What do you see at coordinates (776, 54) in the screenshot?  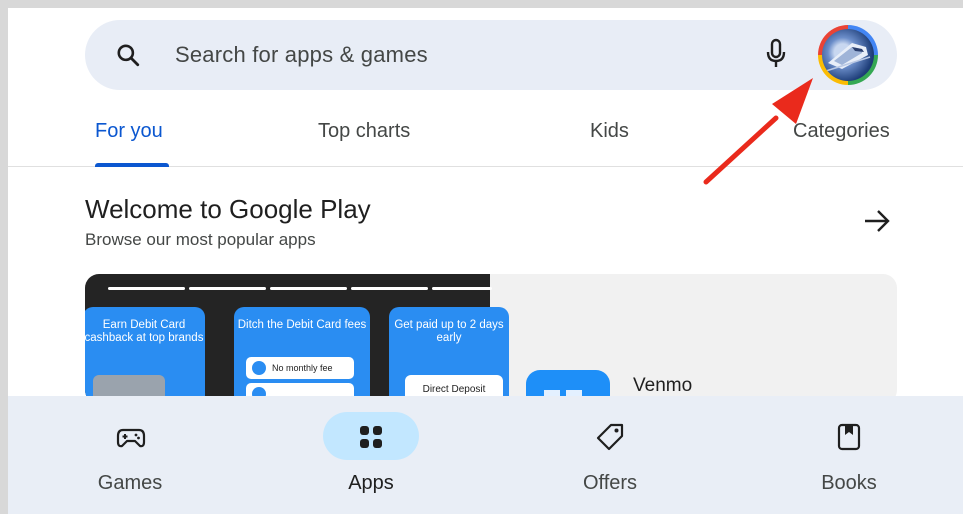 I see `microphone-icon` at bounding box center [776, 54].